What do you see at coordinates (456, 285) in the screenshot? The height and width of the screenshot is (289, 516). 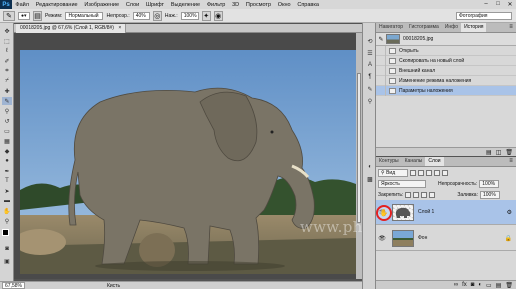 I see `link-layers-icon: ∞` at bounding box center [456, 285].